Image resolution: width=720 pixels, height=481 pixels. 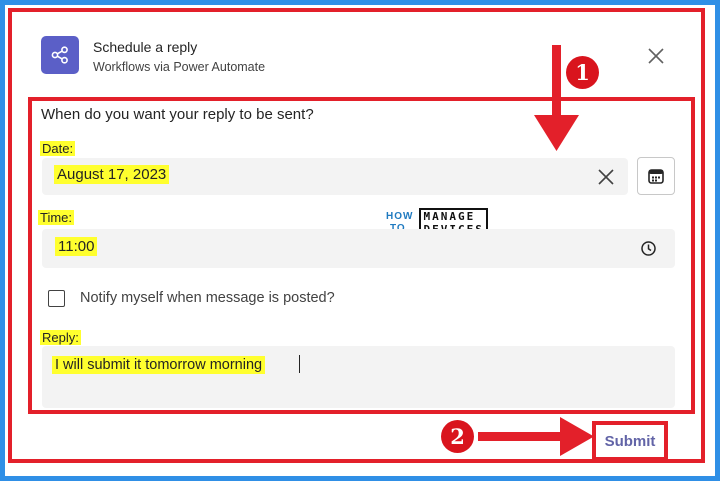 What do you see at coordinates (457, 436) in the screenshot?
I see `step-2-badge: 2` at bounding box center [457, 436].